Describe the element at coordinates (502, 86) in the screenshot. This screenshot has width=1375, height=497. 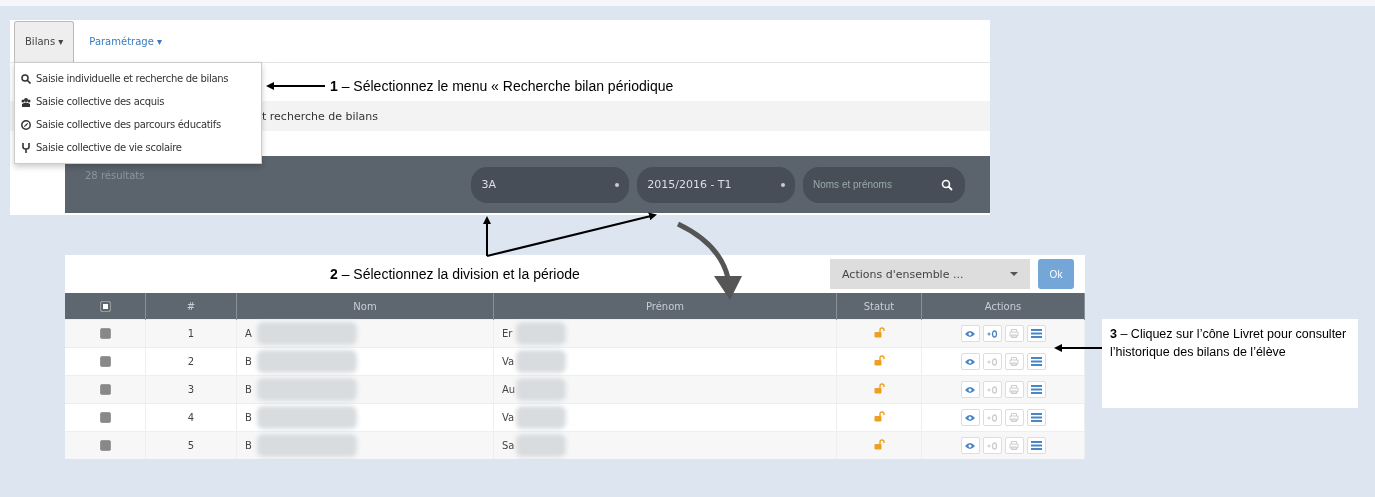
I see `annotation-text: 1 – Sélectionnez le menu « Recherche bilan périodique` at that location.